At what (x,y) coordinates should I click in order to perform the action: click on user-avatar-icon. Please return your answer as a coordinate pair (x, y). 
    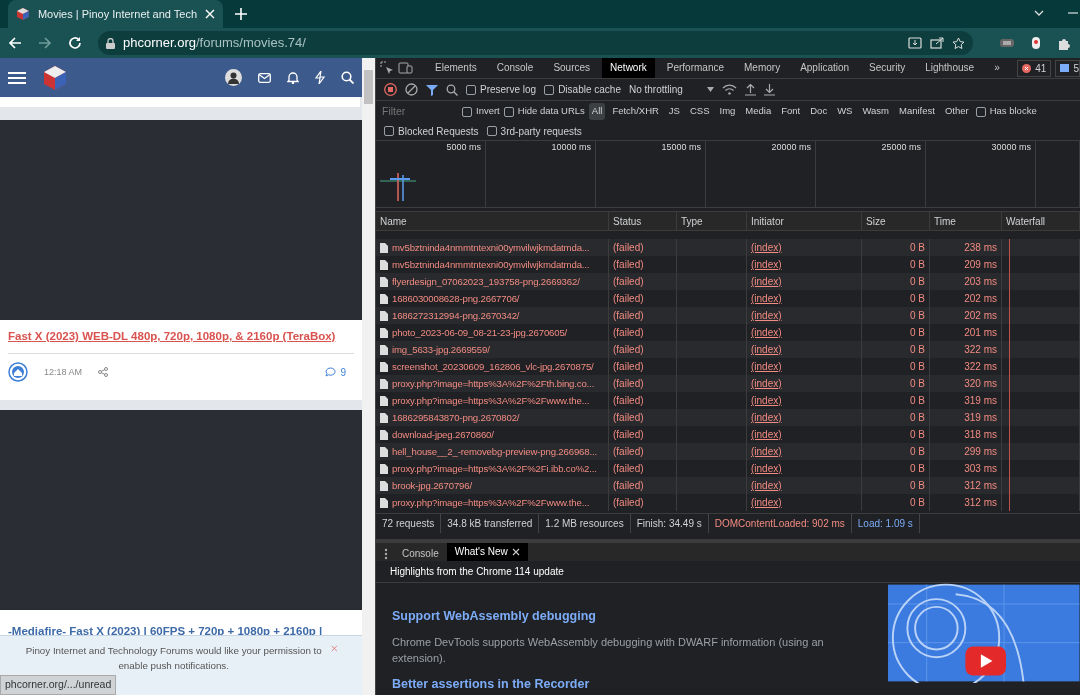
    Looking at the image, I should click on (18, 372).